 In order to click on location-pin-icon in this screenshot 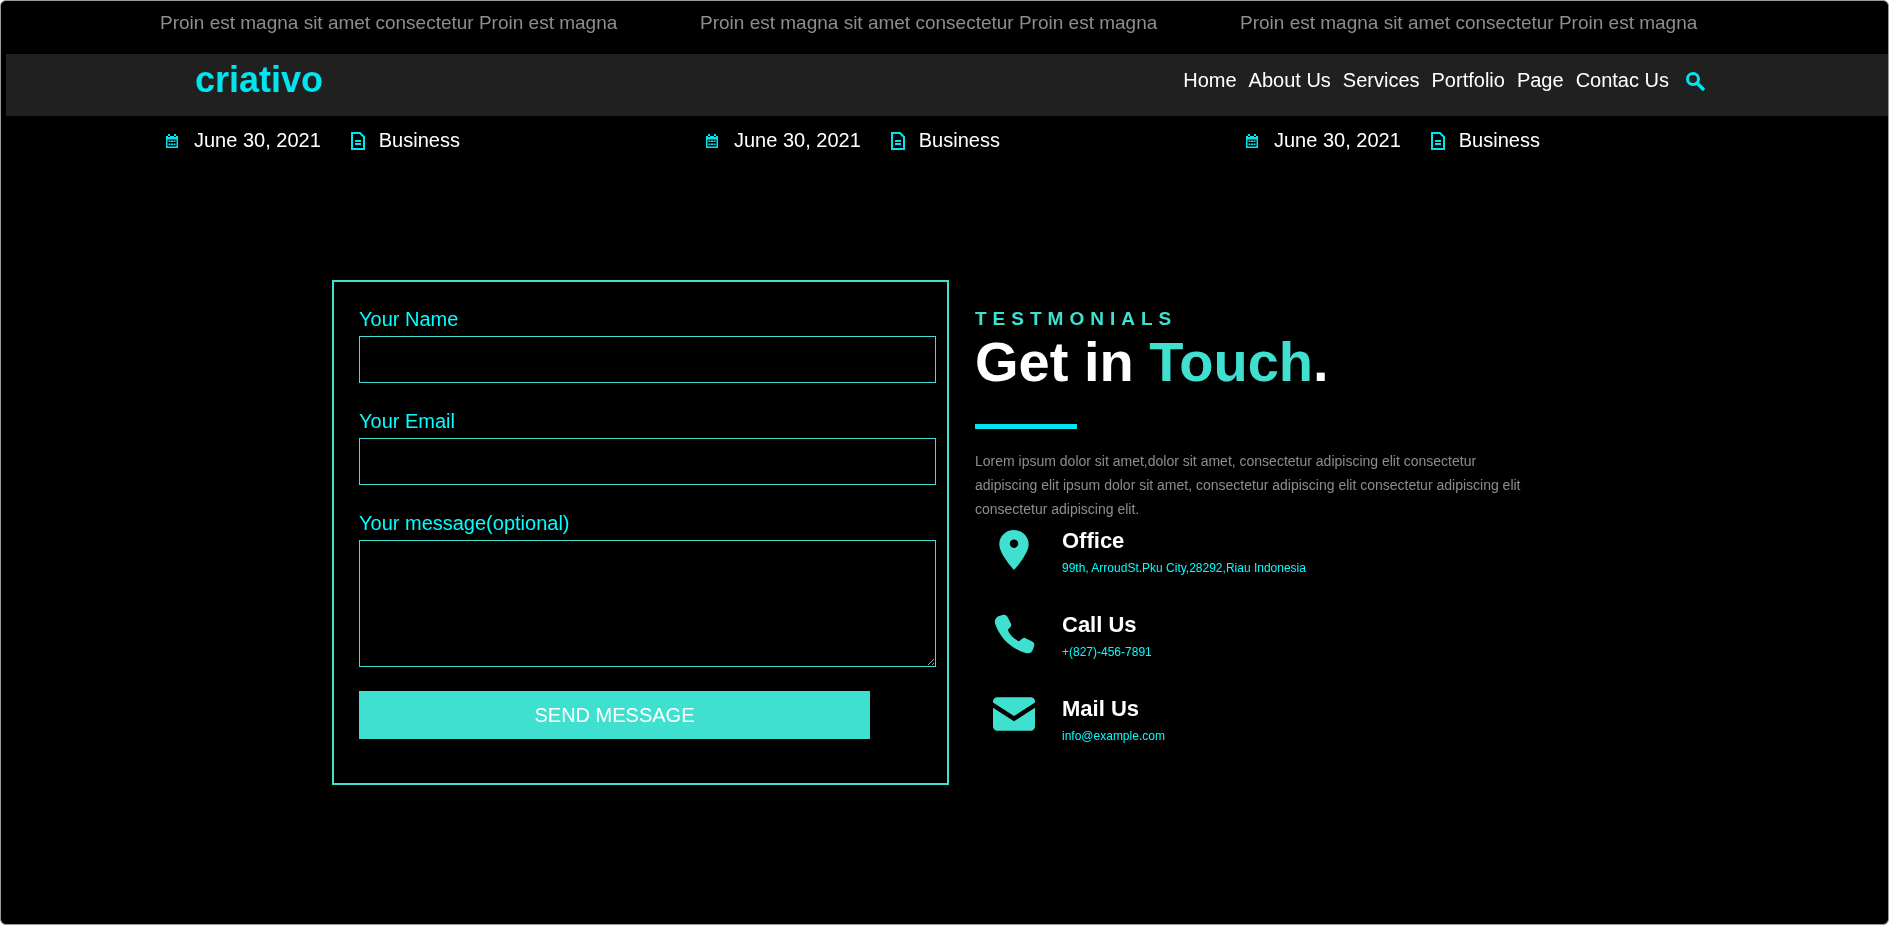, I will do `click(1014, 550)`.